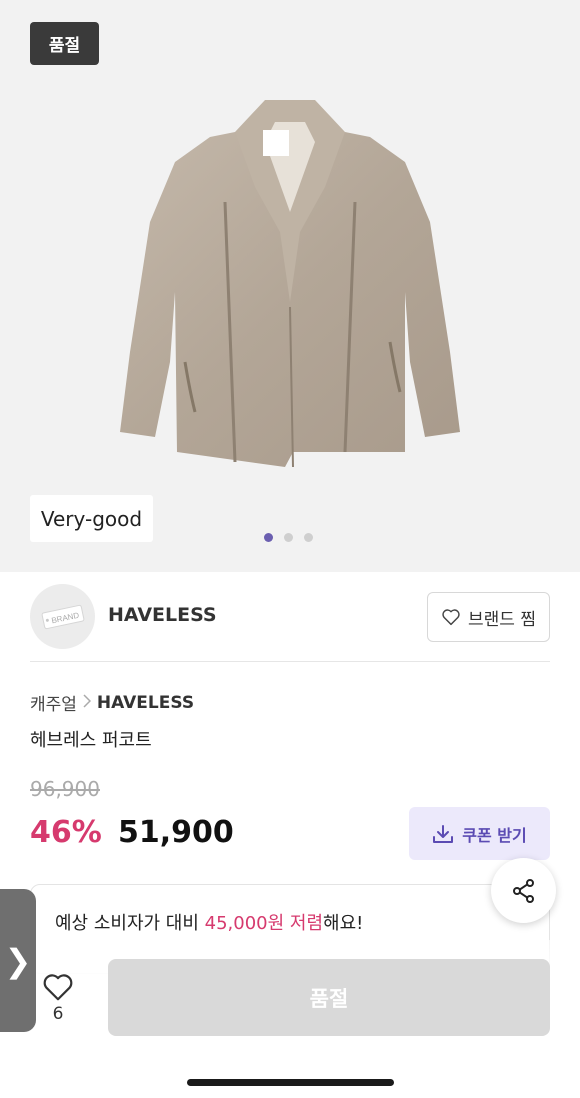  I want to click on chevron-right-icon: ❯, so click(18, 960).